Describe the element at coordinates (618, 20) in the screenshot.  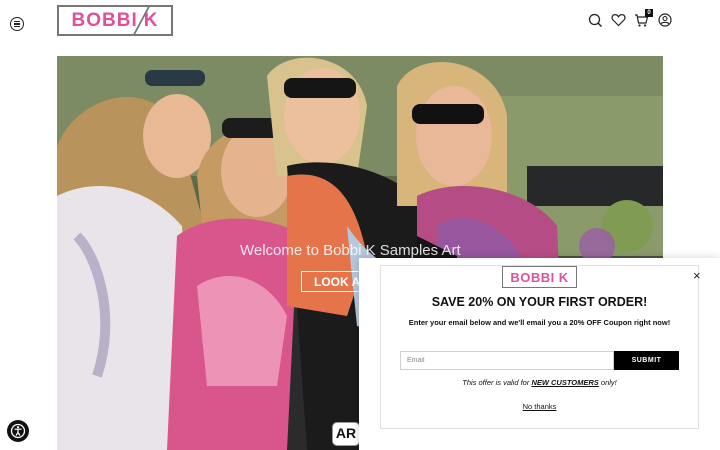
I see `heart-icon` at that location.